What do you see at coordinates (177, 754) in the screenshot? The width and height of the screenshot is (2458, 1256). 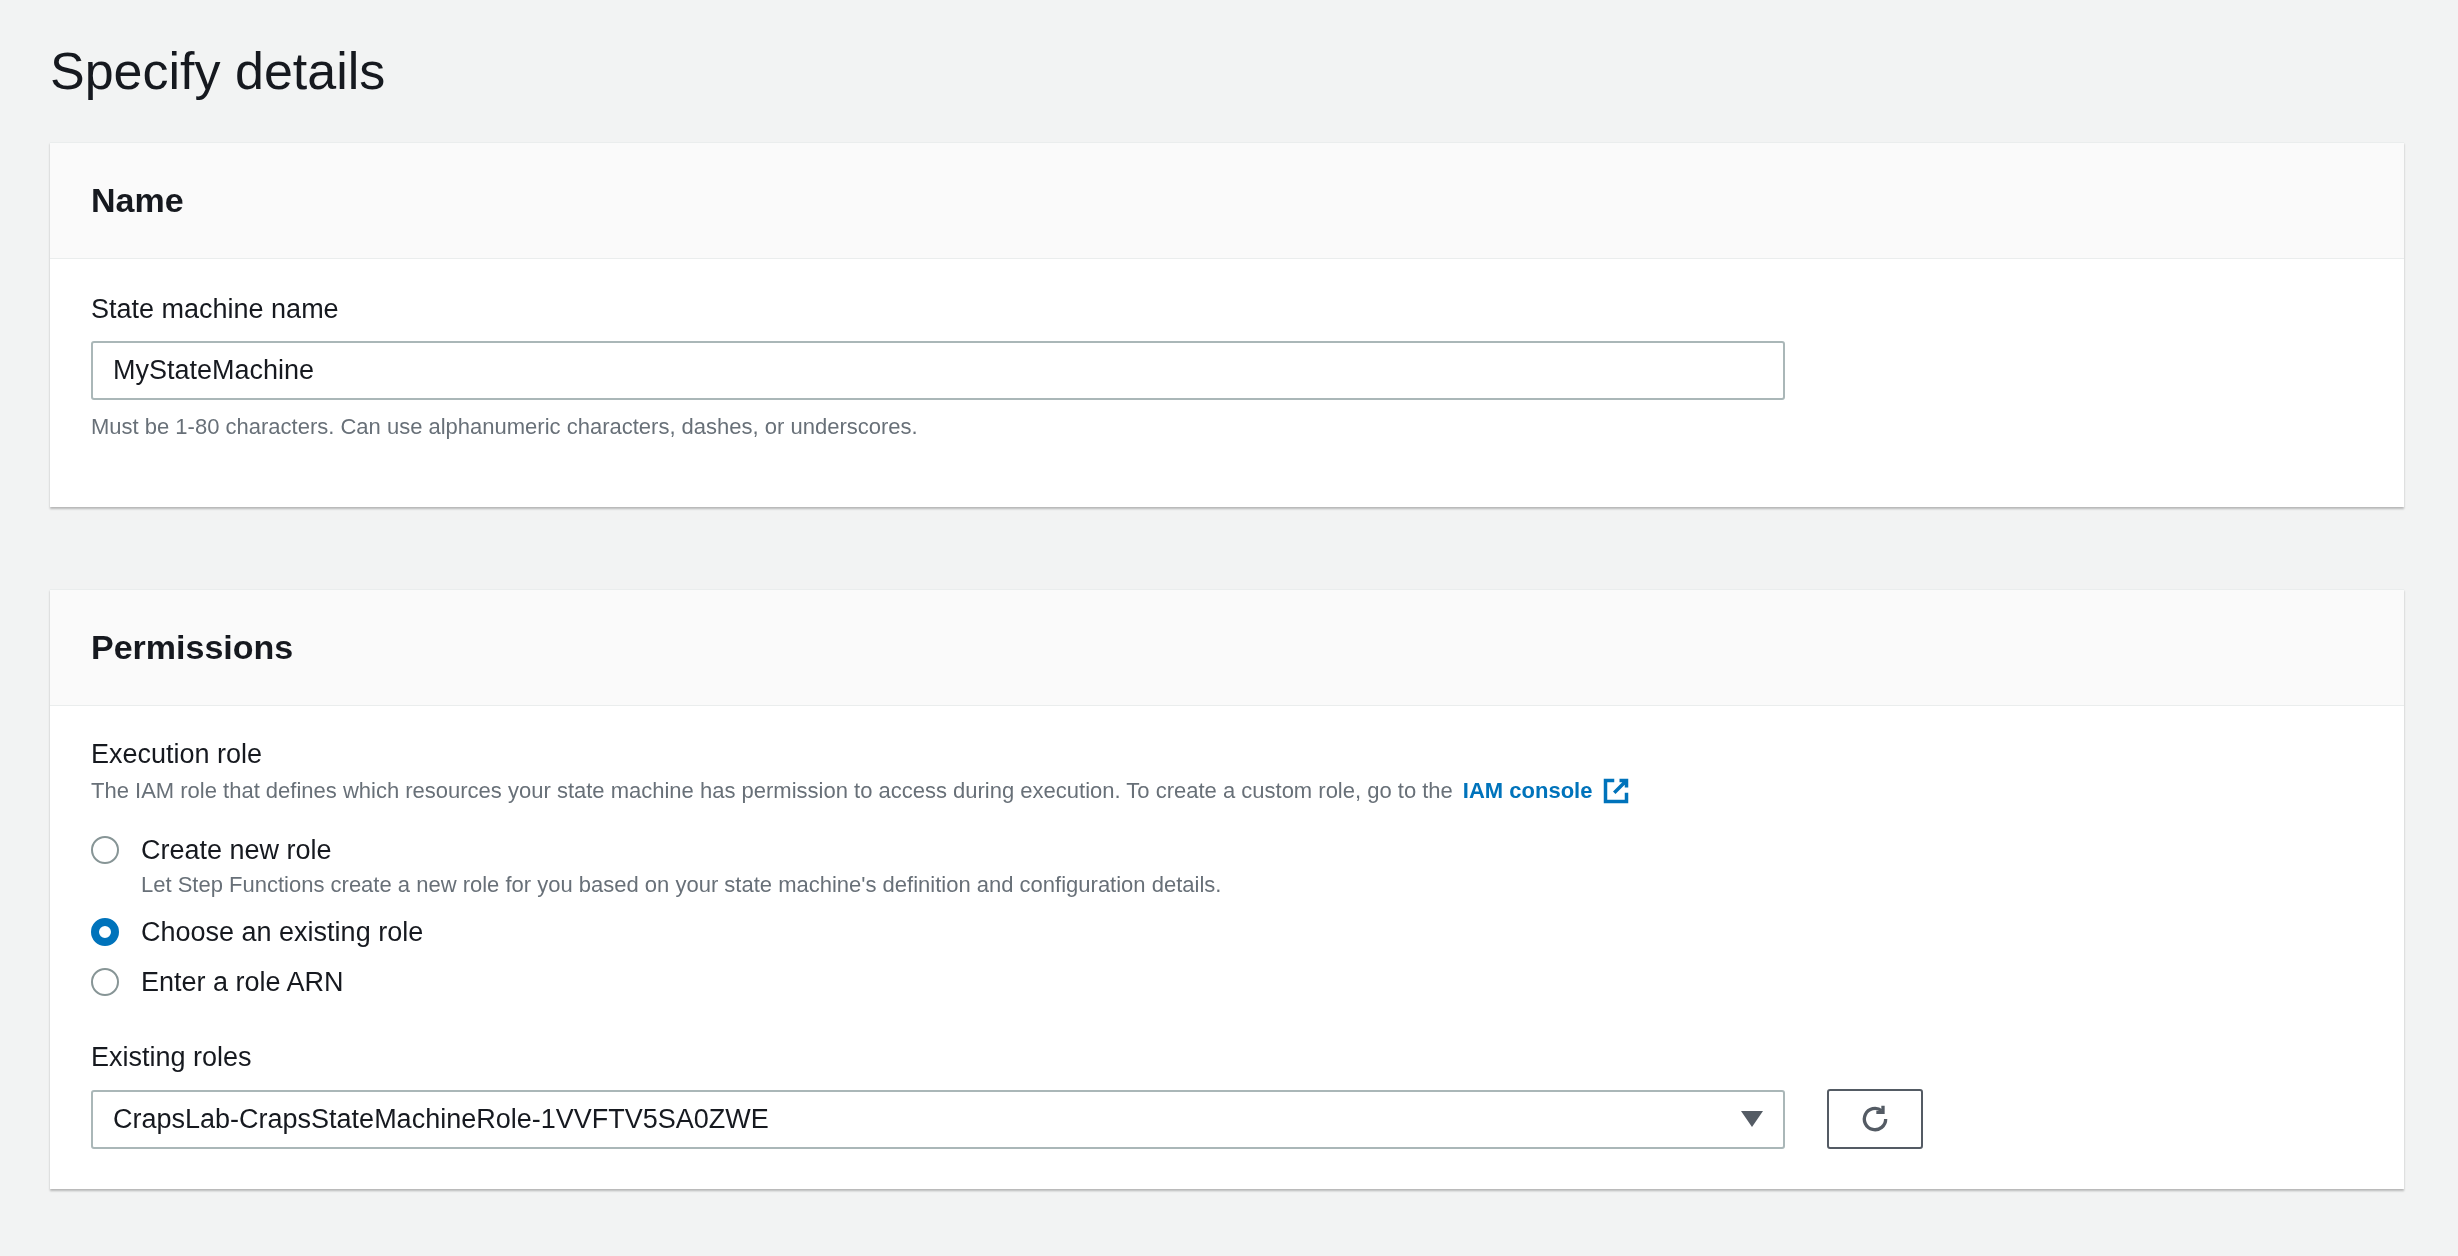 I see `field-label: Execution role` at bounding box center [177, 754].